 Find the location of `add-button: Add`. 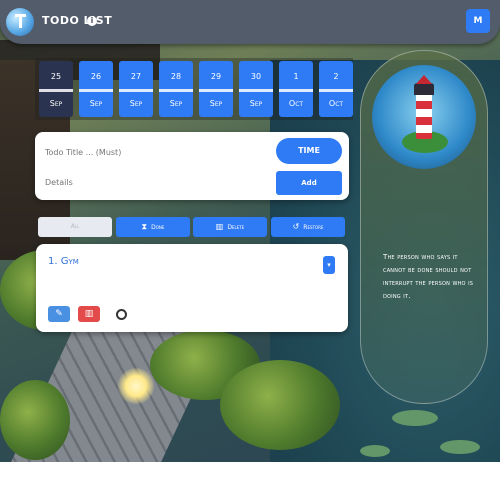

add-button: Add is located at coordinates (309, 183).